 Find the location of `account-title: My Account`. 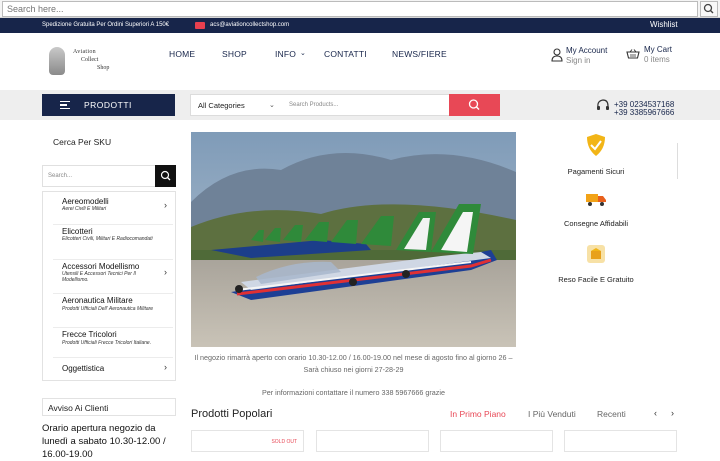

account-title: My Account is located at coordinates (586, 50).